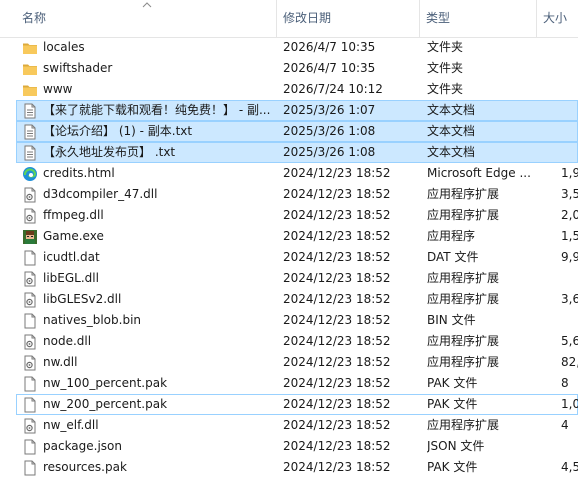 Image resolution: width=578 pixels, height=479 pixels. What do you see at coordinates (289, 215) in the screenshot?
I see `file-row: ffmpeg.dll 2024/12/23 18:52 应用程序扩展 2,0` at bounding box center [289, 215].